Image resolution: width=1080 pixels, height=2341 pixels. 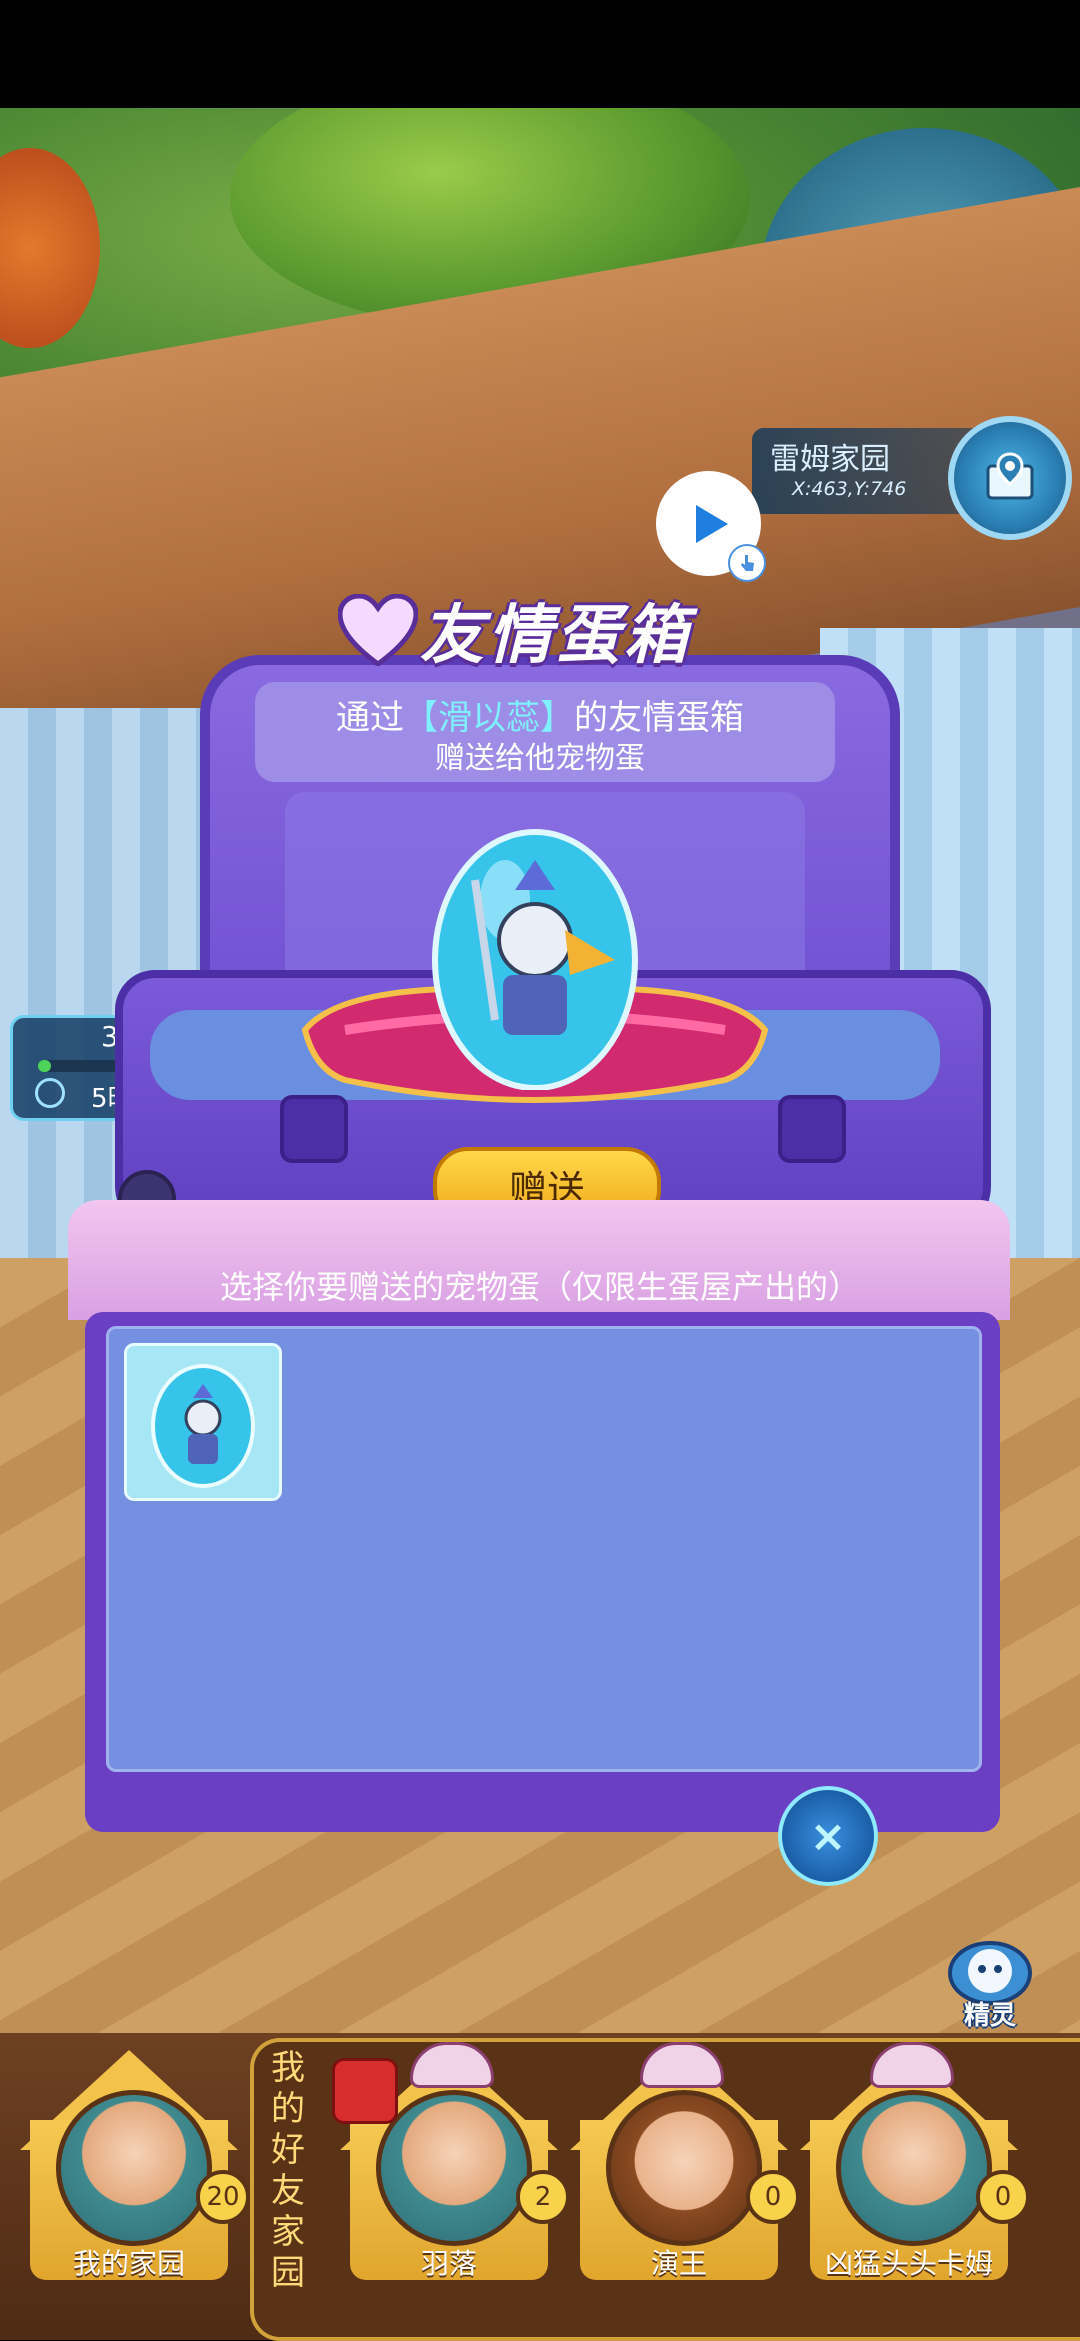 What do you see at coordinates (128, 2263) in the screenshot?
I see `house-name: 我的家园` at bounding box center [128, 2263].